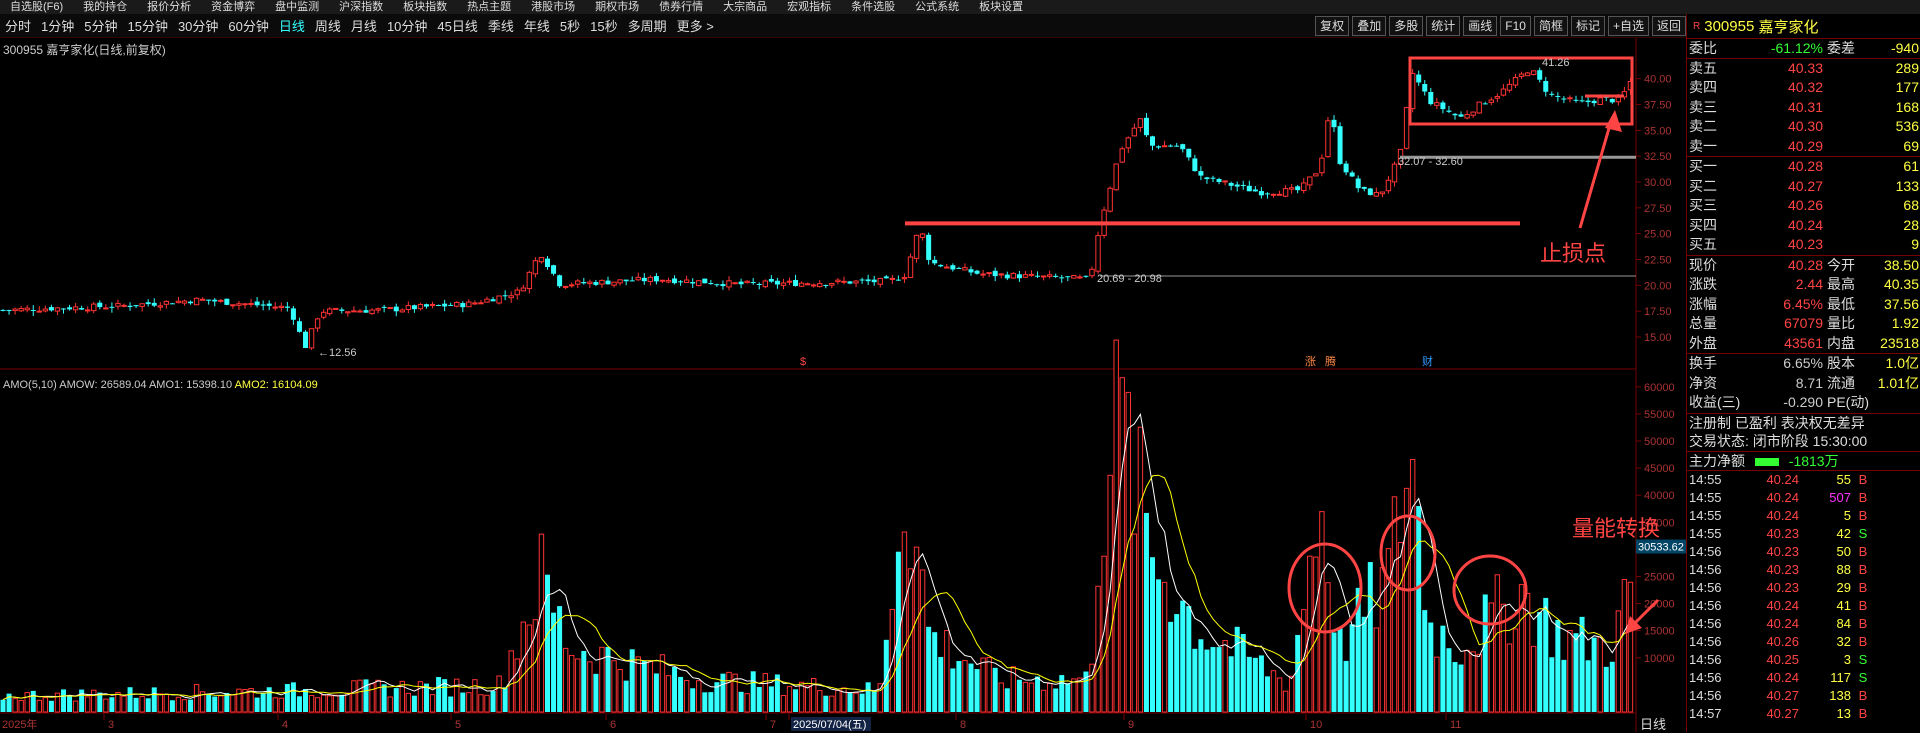  What do you see at coordinates (57, 25) in the screenshot?
I see `period-1: 1分钟` at bounding box center [57, 25].